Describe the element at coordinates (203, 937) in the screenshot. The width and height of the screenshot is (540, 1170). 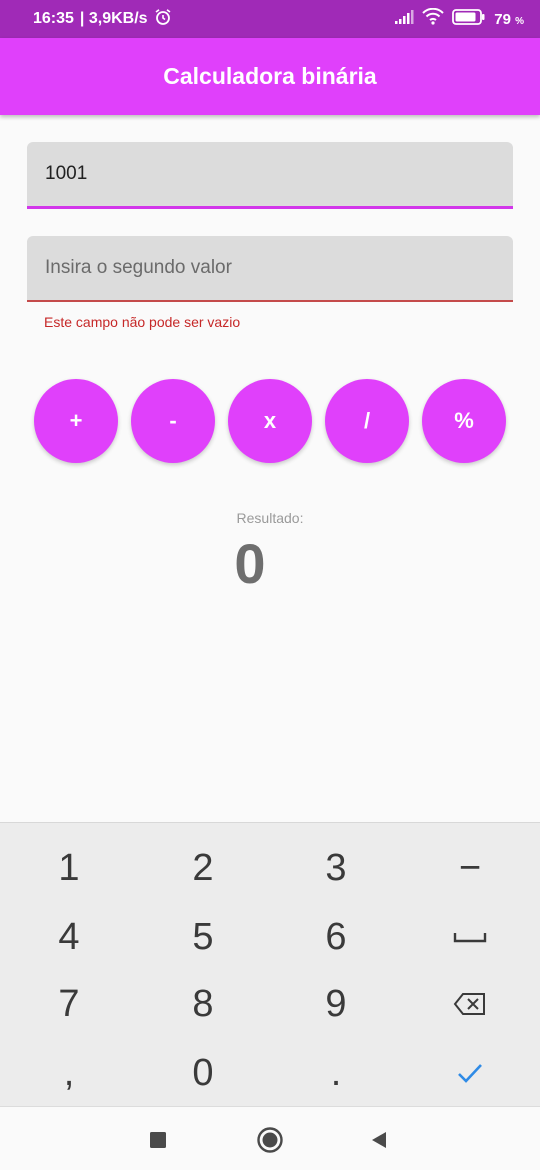
I see `key-5: 5` at that location.